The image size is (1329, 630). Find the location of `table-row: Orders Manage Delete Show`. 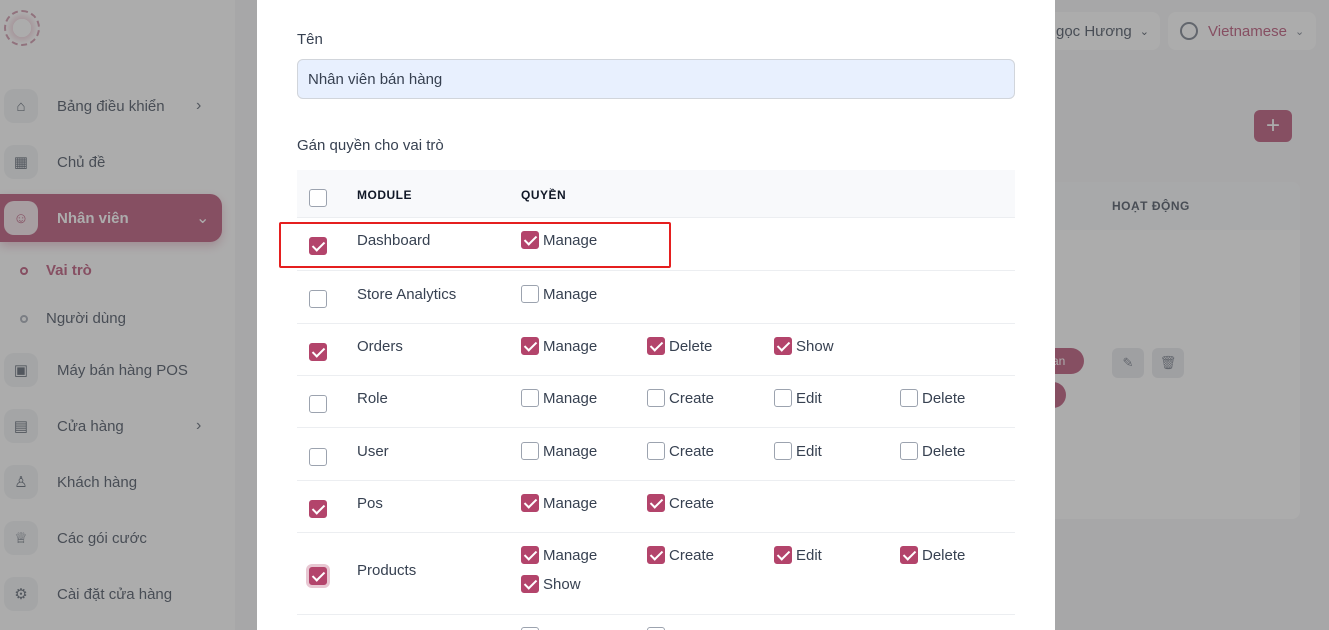

table-row: Orders Manage Delete Show is located at coordinates (656, 350).